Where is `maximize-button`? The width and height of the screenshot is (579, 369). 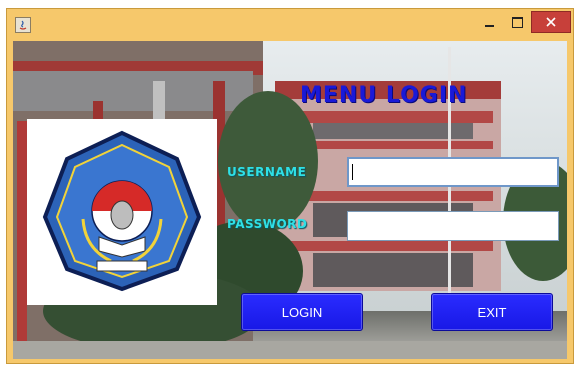
maximize-button is located at coordinates (517, 22).